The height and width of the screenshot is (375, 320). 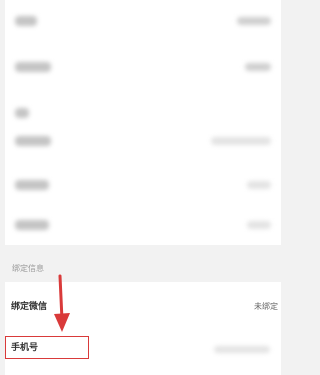 What do you see at coordinates (62, 303) in the screenshot?
I see `pointer-arrow-icon` at bounding box center [62, 303].